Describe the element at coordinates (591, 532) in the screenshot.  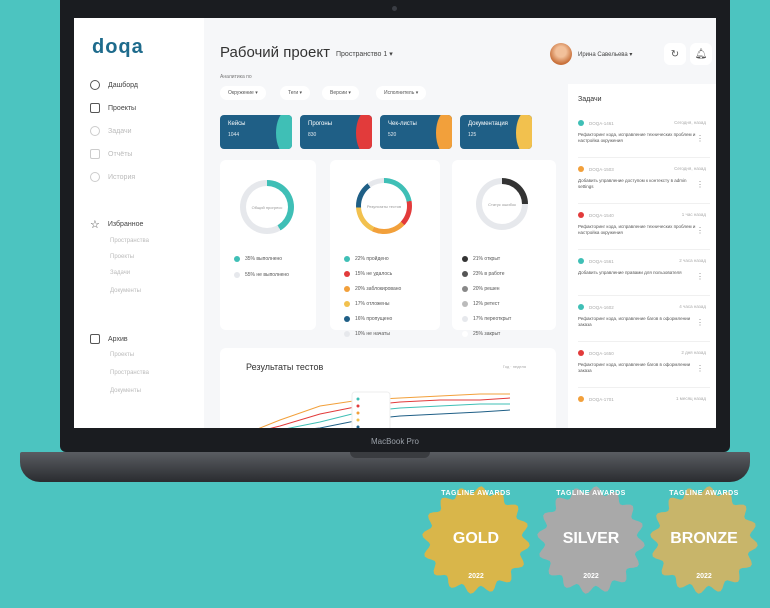
I see `award-badge-silver: TAGLINE AWARDS SILVER 2022` at that location.